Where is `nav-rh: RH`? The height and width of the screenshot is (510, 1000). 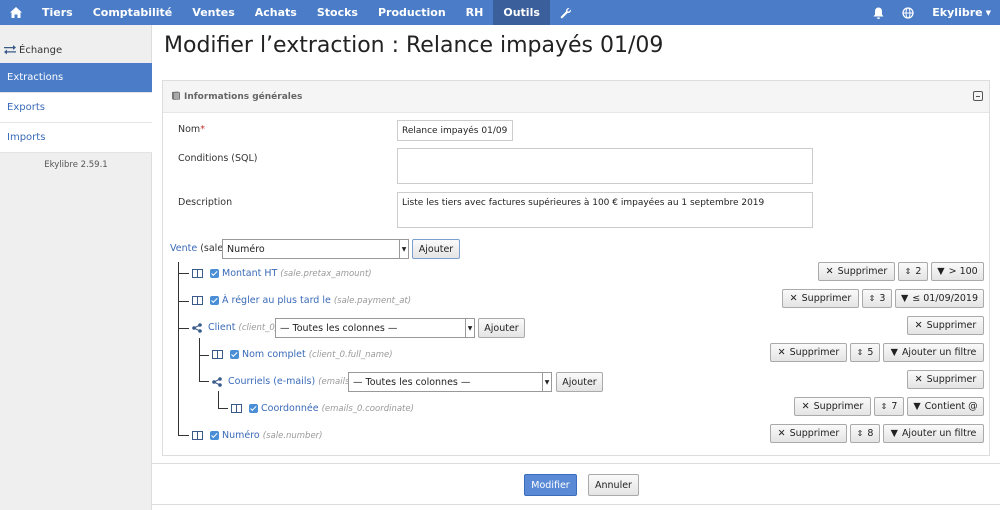
nav-rh: RH is located at coordinates (475, 12).